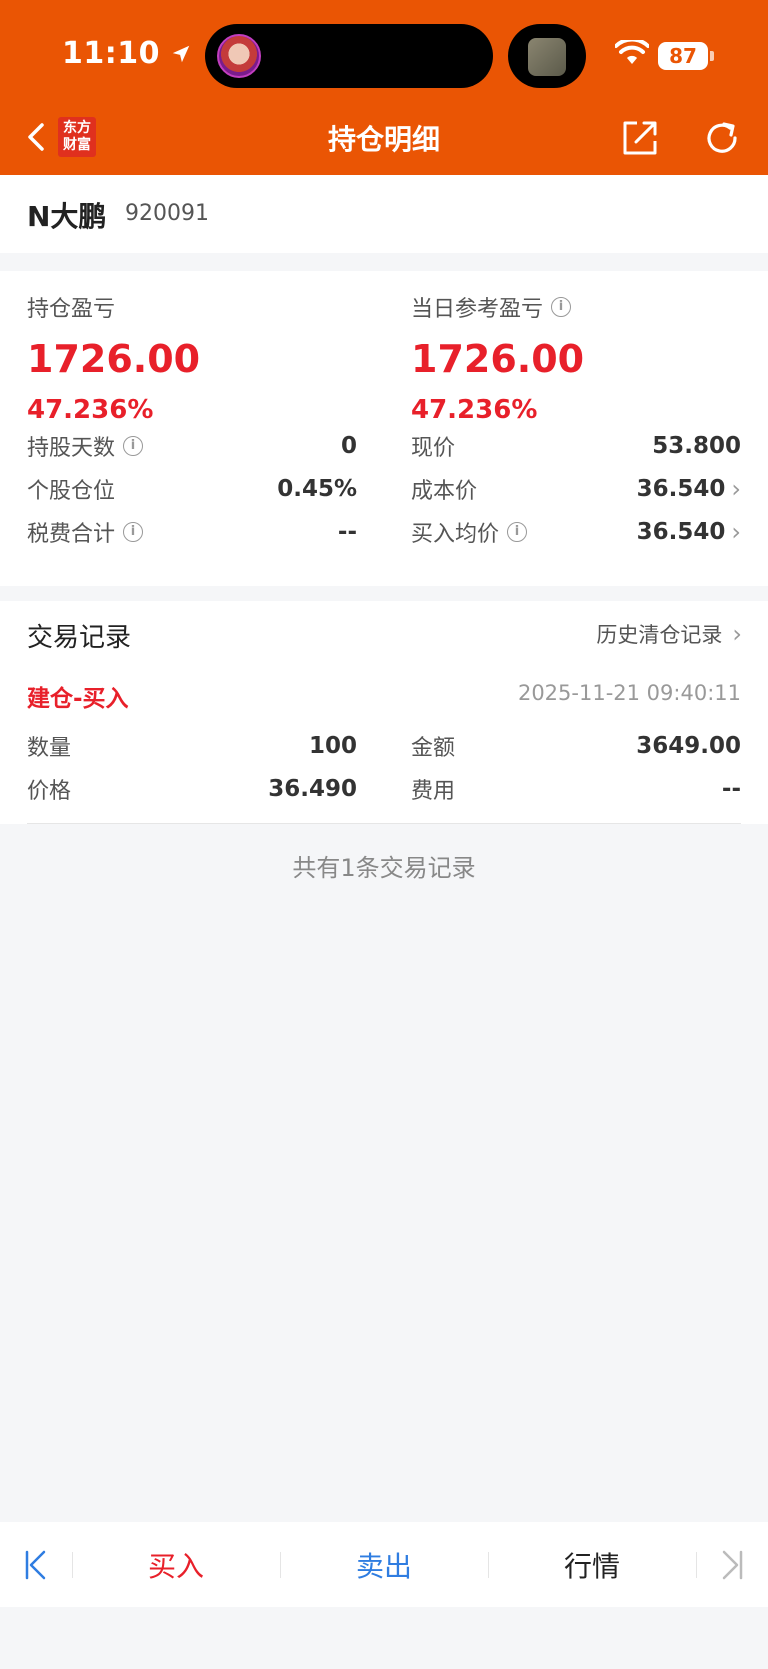 This screenshot has width=768, height=1669. I want to click on holding-pnl-percent: 47.236%, so click(90, 410).